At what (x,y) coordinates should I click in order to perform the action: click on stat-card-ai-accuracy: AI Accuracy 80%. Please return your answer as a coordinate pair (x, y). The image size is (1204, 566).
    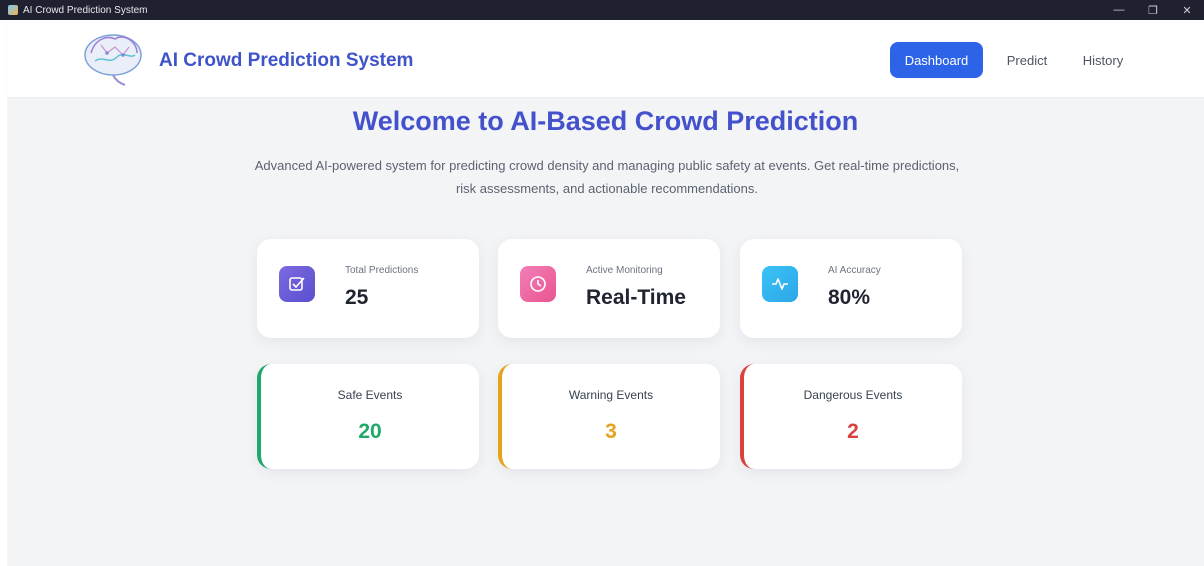
    Looking at the image, I should click on (851, 288).